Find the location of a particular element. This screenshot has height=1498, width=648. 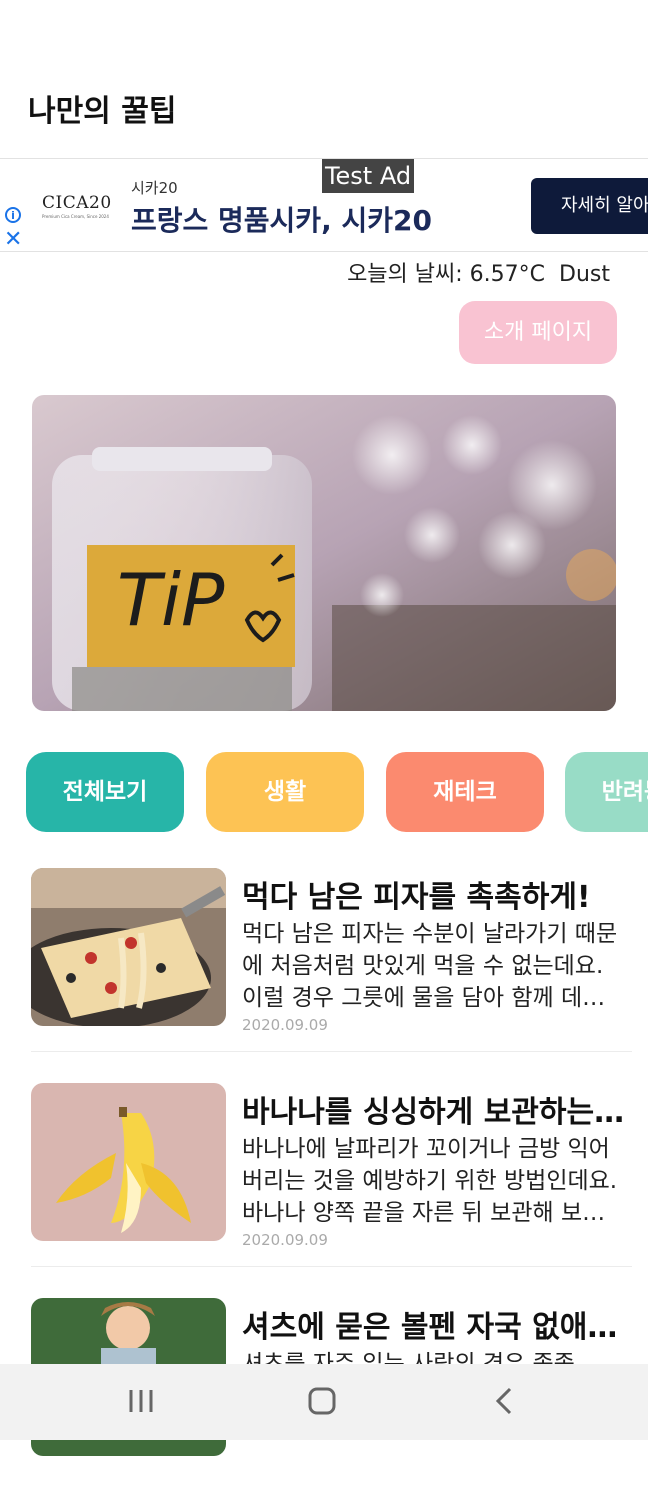

intro-page-button: 소개 페이지 is located at coordinates (538, 332).